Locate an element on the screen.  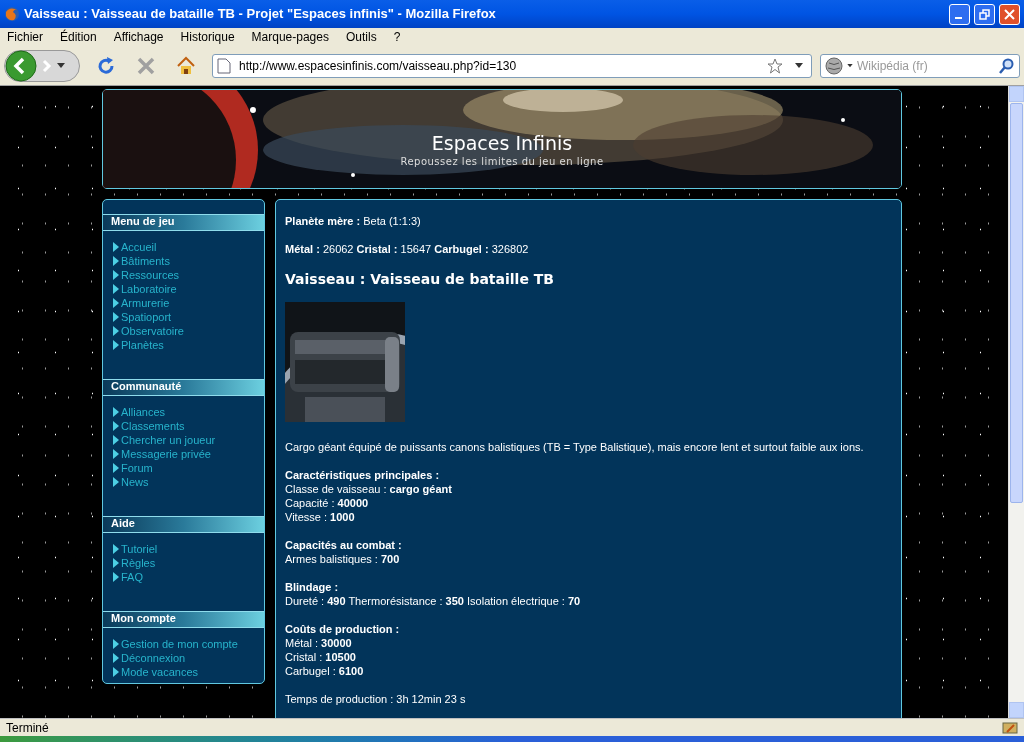
reload-icon is located at coordinates (106, 65).